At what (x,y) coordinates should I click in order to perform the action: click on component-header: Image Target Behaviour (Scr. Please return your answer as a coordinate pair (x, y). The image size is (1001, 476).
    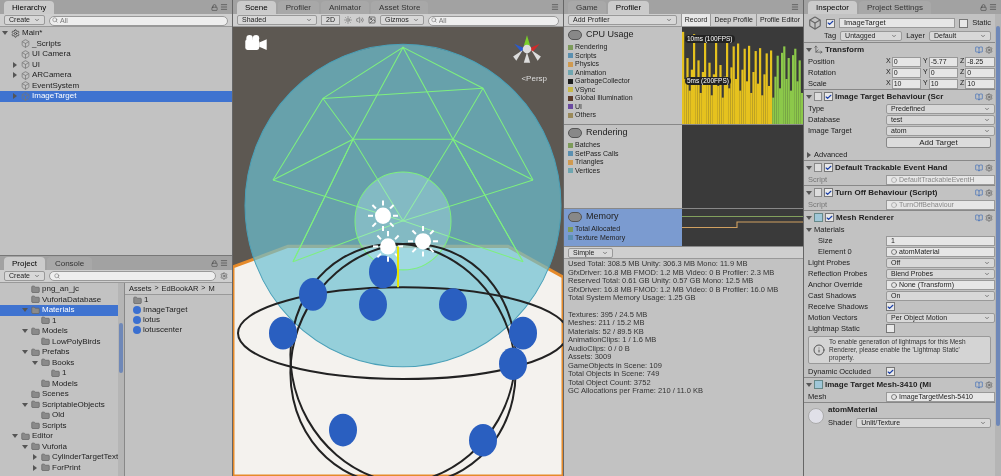
    Looking at the image, I should click on (899, 96).